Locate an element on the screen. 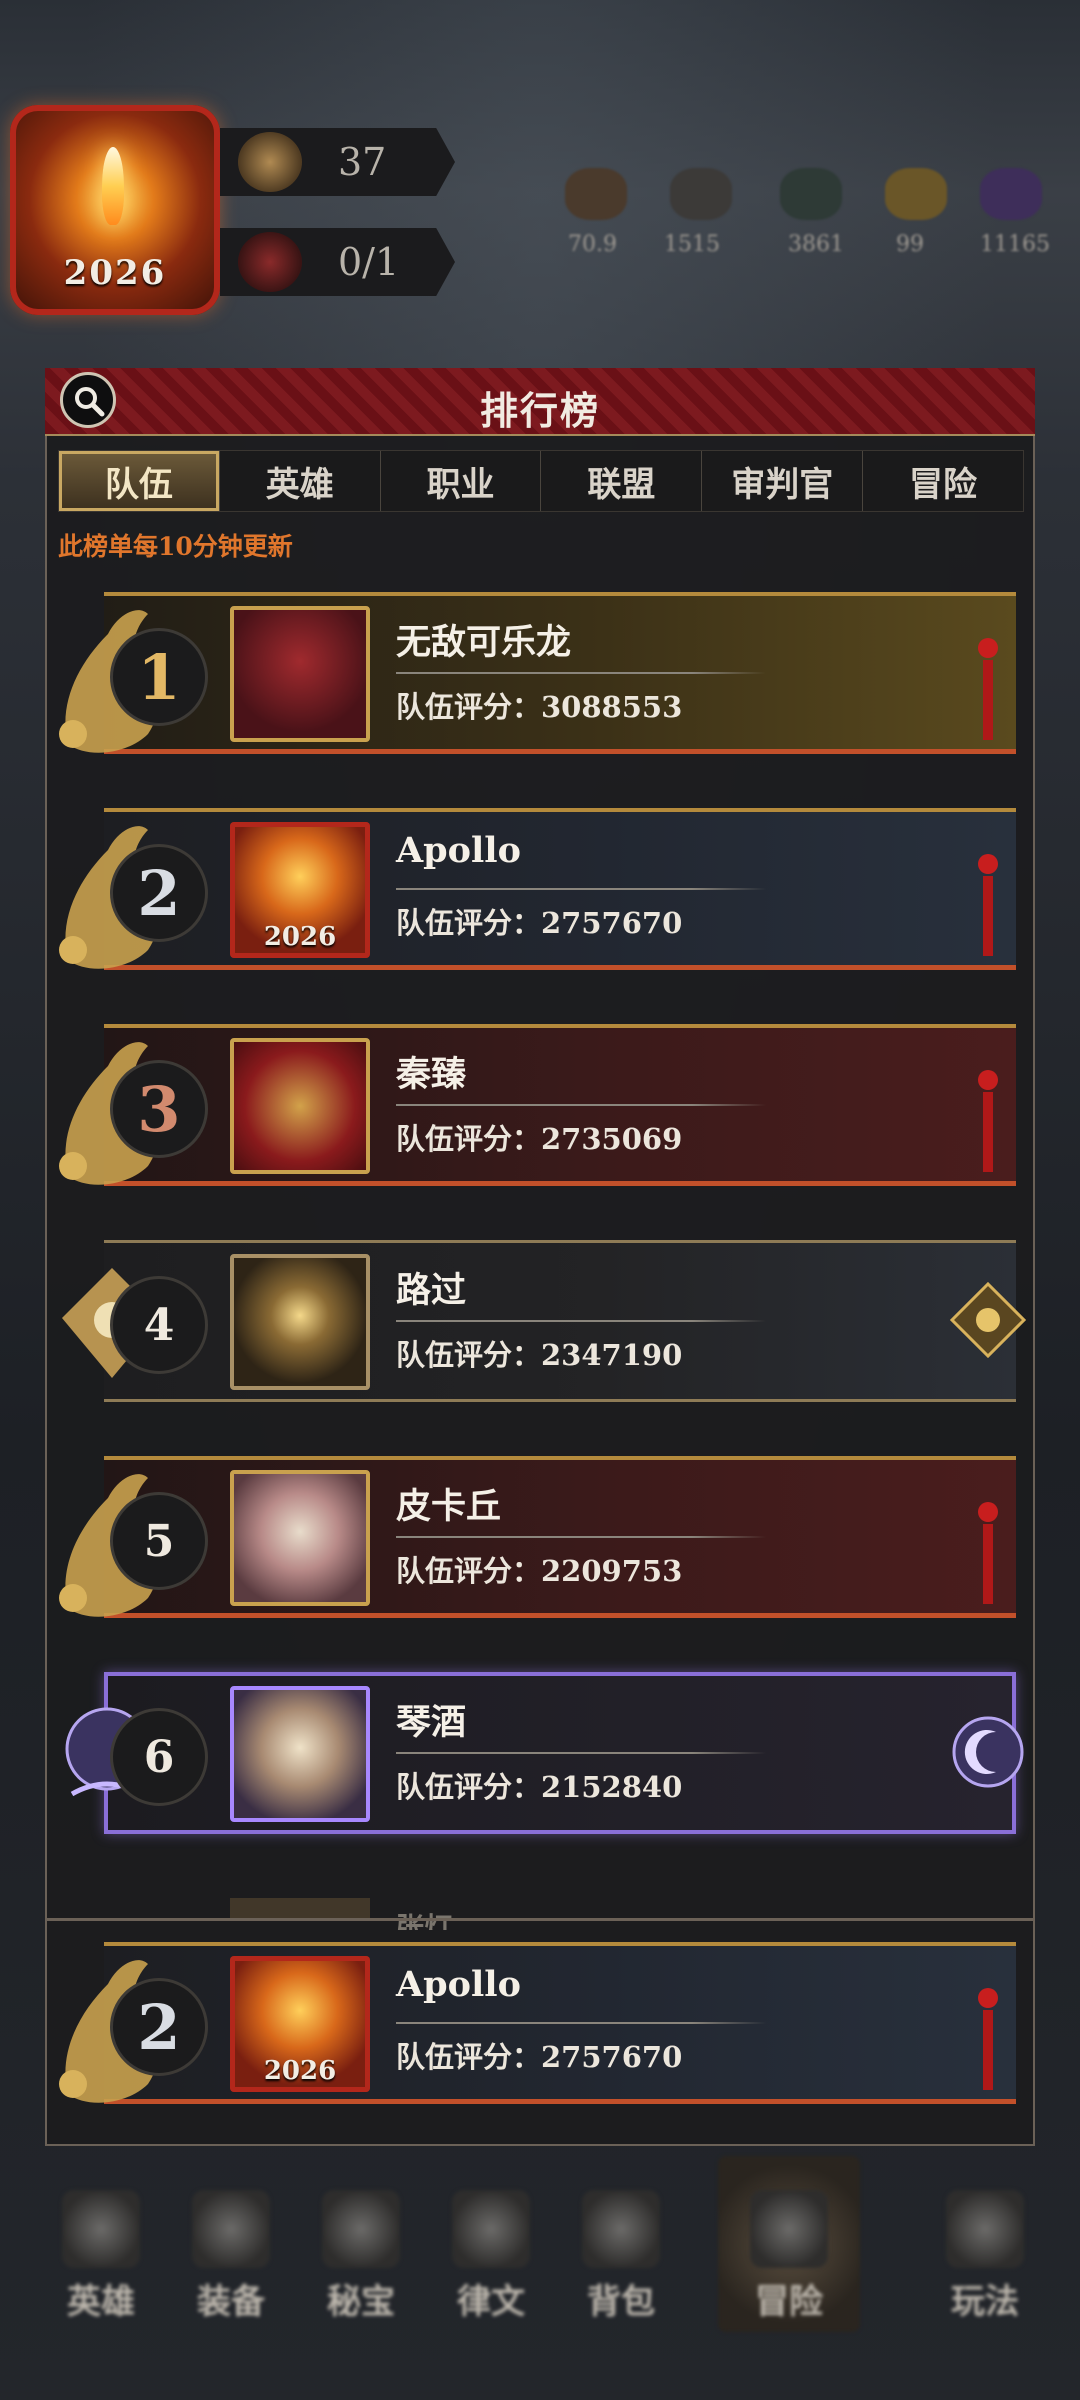 This screenshot has width=1080, height=2400. tab-team: 队伍 is located at coordinates (139, 481).